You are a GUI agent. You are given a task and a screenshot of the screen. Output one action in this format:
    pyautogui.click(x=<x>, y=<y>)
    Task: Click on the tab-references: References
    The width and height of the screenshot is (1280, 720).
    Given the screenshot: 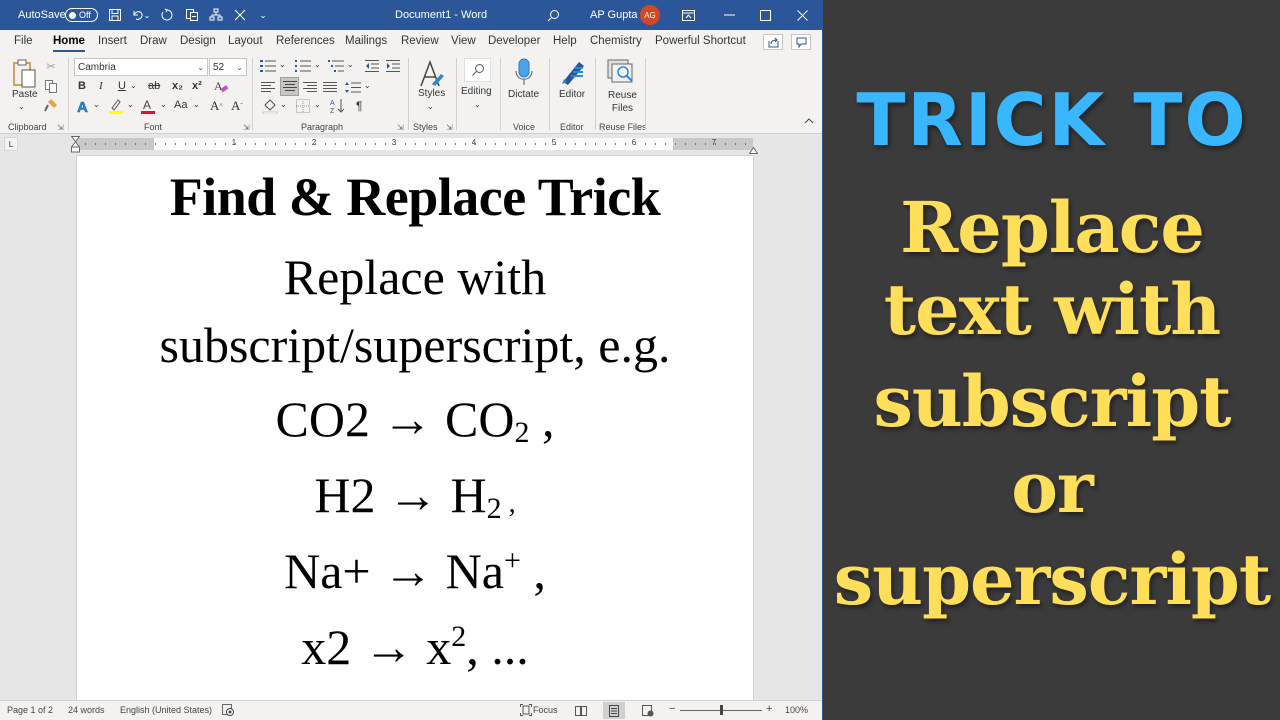 What is the action you would take?
    pyautogui.click(x=305, y=41)
    